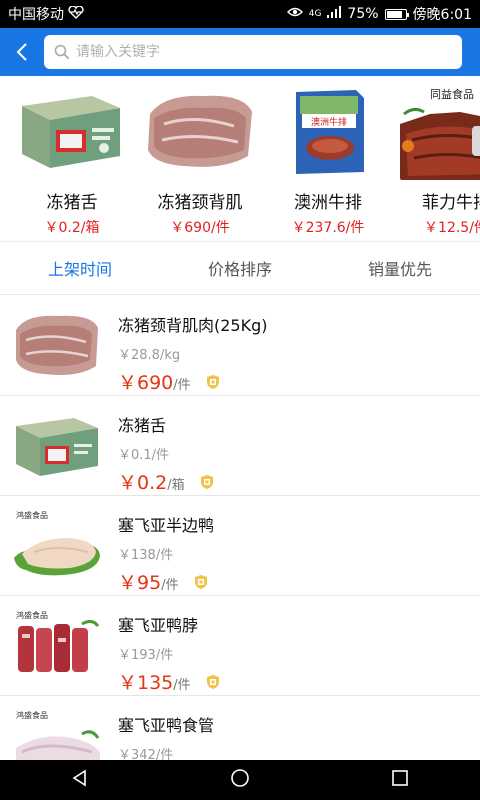 This screenshot has width=480, height=800. What do you see at coordinates (146, 683) in the screenshot?
I see `product-price: ￥135` at bounding box center [146, 683].